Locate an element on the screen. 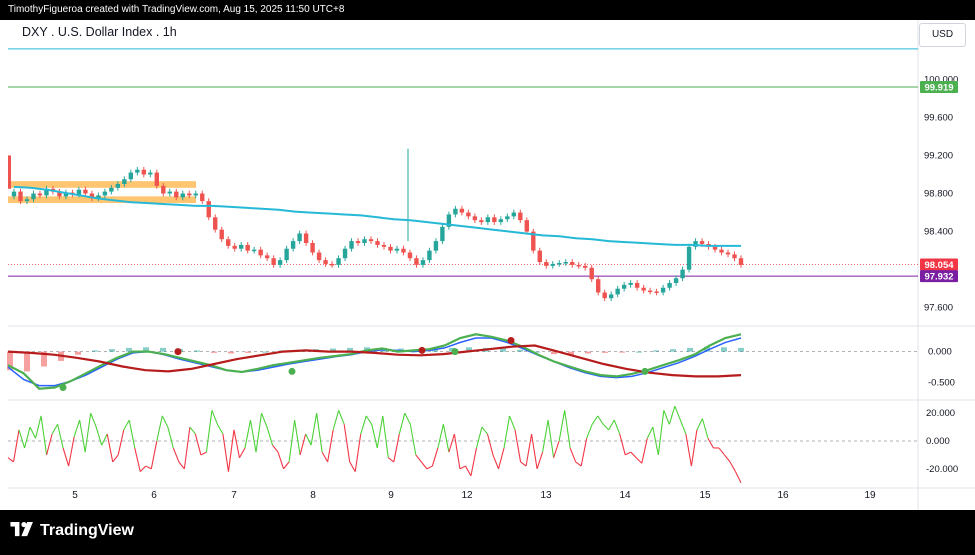 The width and height of the screenshot is (975, 555). moving-average is located at coordinates (377, 216).